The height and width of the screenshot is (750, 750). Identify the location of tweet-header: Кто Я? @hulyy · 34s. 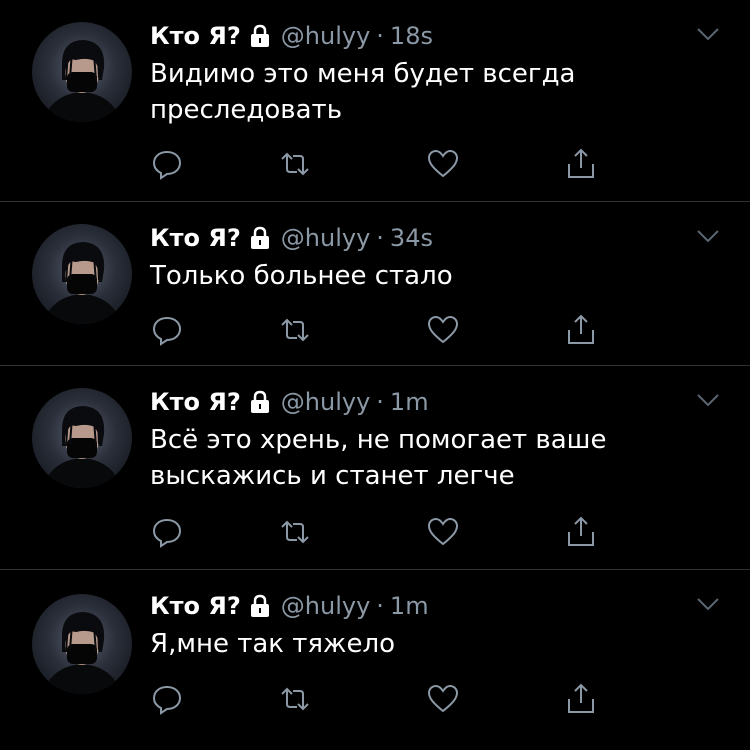
(291, 238).